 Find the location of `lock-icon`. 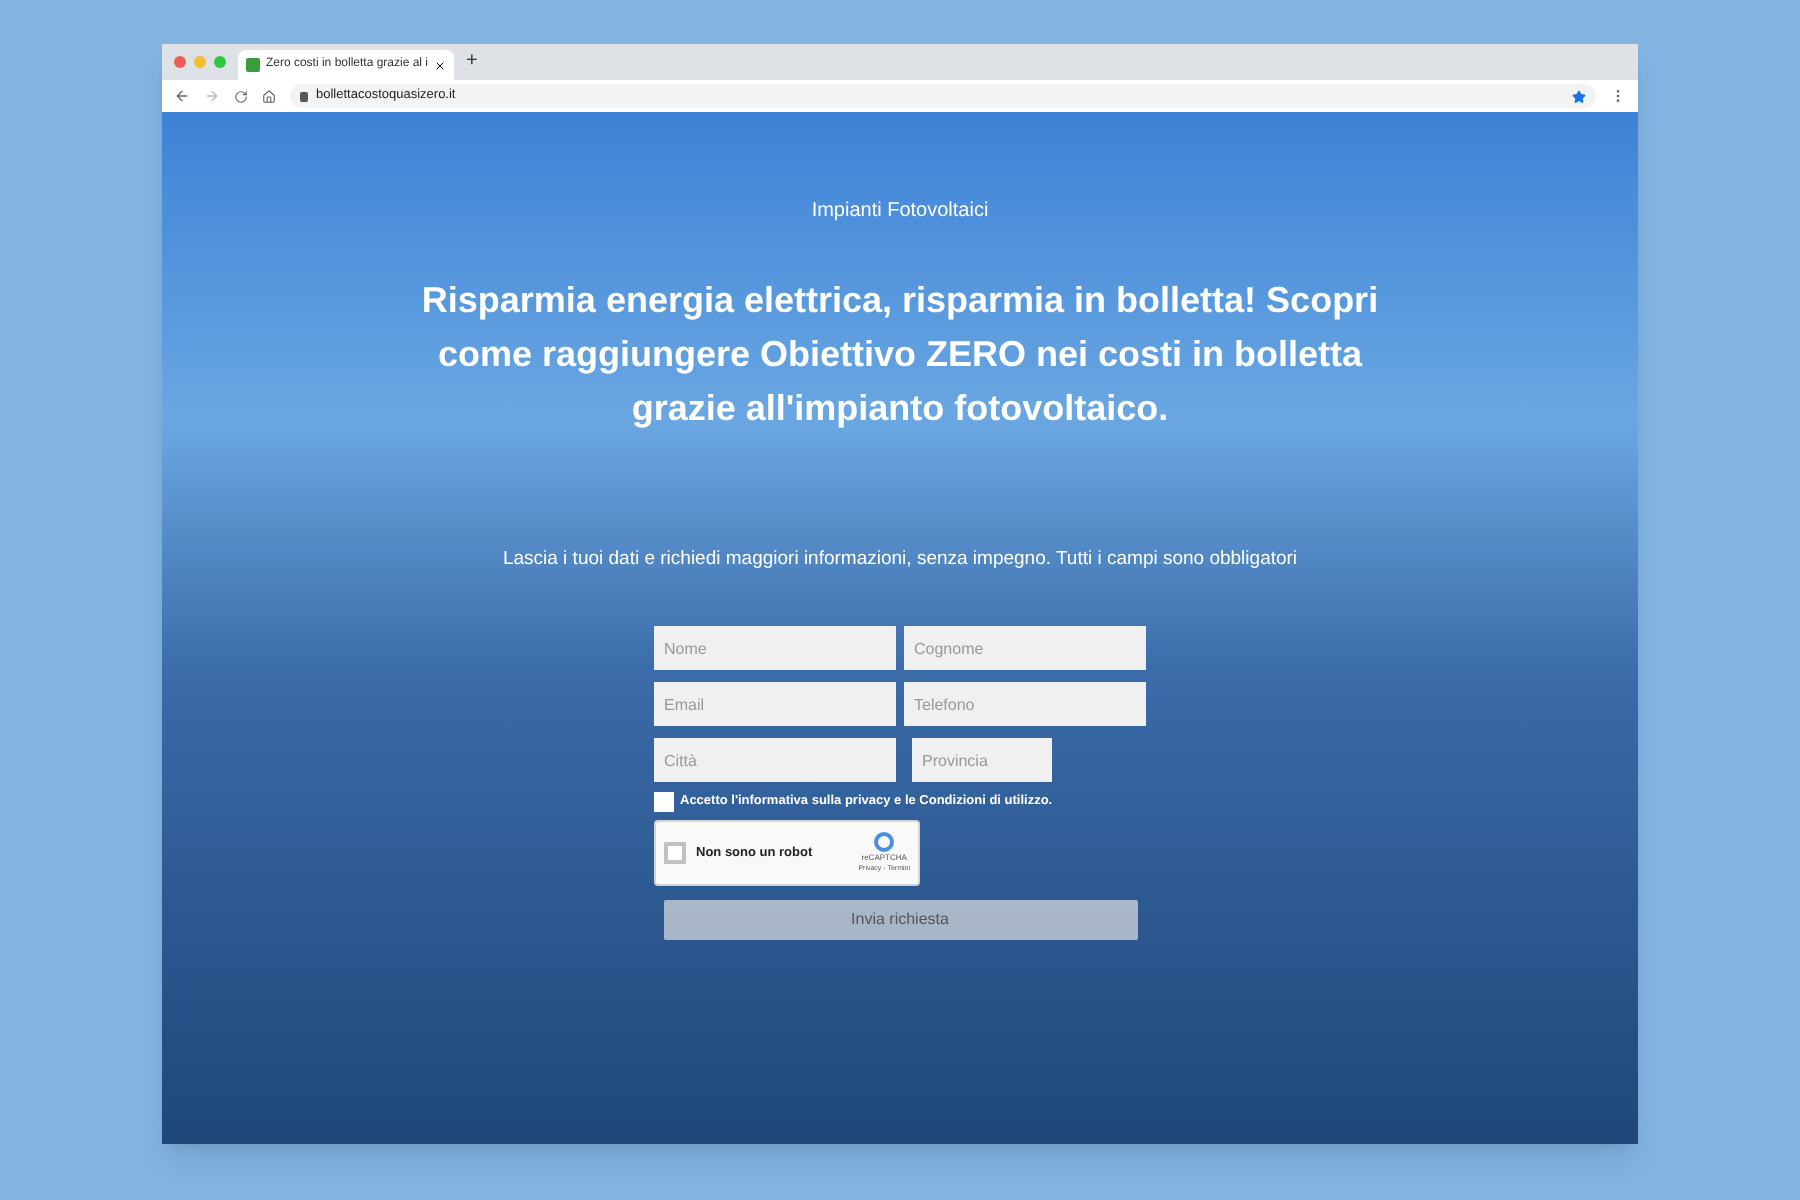

lock-icon is located at coordinates (304, 96).